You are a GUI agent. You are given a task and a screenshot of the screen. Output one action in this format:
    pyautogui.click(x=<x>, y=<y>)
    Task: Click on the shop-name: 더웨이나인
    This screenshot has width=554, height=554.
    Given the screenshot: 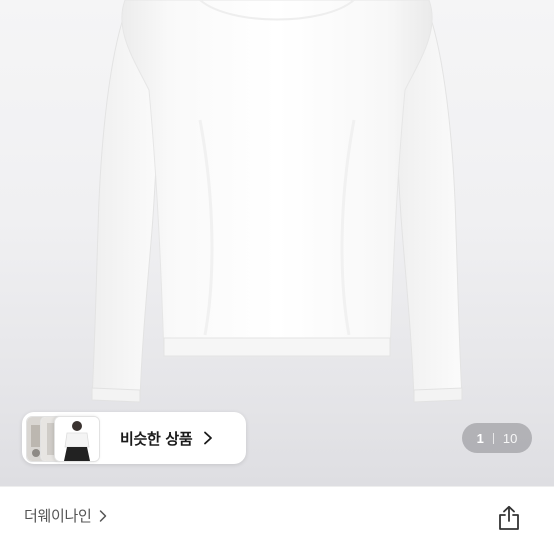 What is the action you would take?
    pyautogui.click(x=58, y=516)
    